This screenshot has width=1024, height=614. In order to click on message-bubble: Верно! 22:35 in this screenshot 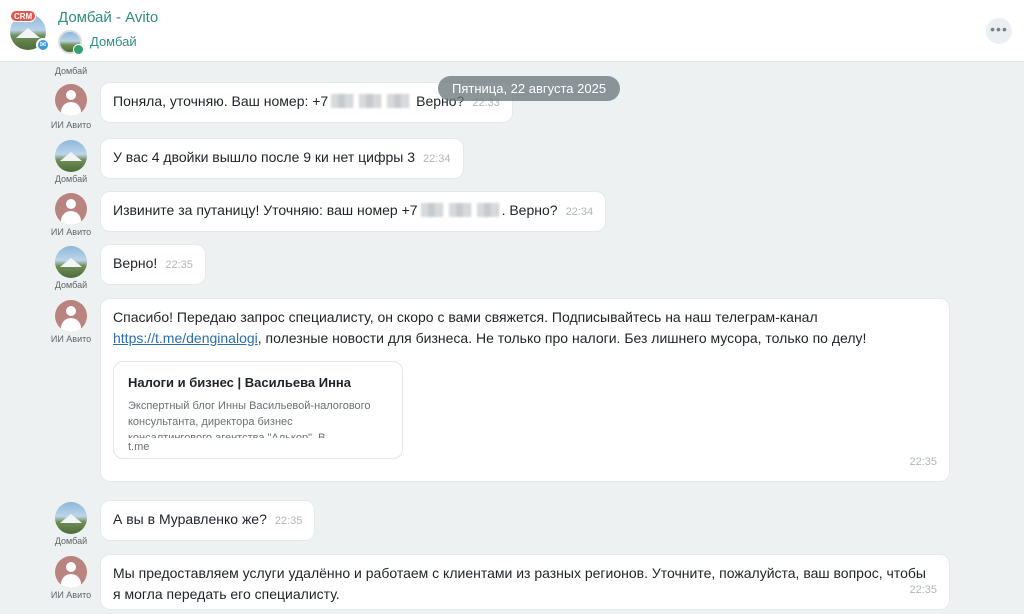, I will do `click(153, 264)`.